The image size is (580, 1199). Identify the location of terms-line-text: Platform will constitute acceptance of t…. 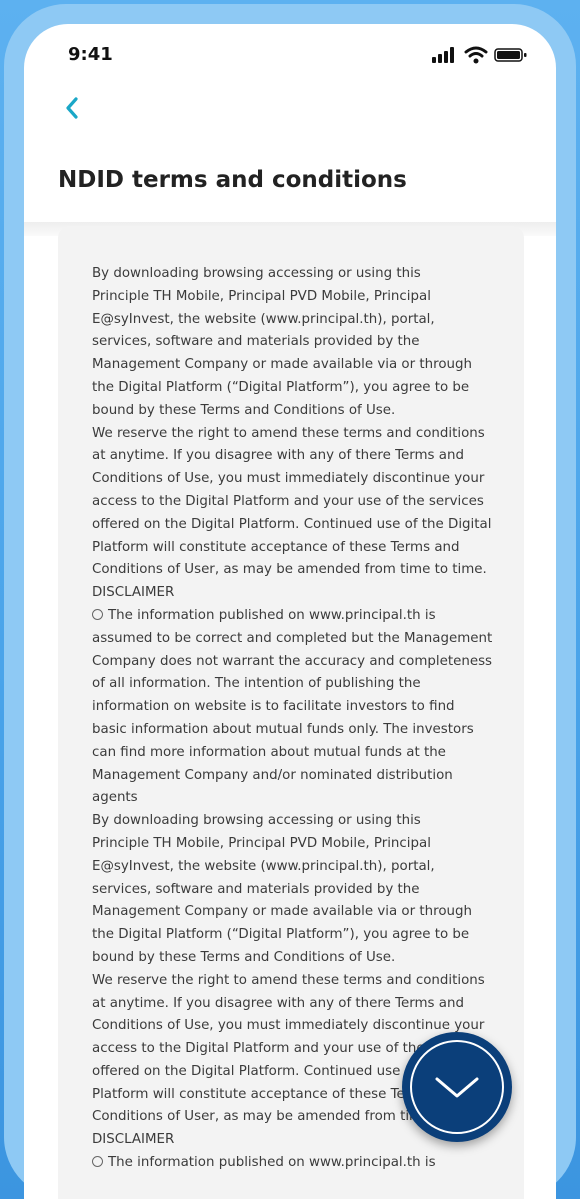
(276, 547).